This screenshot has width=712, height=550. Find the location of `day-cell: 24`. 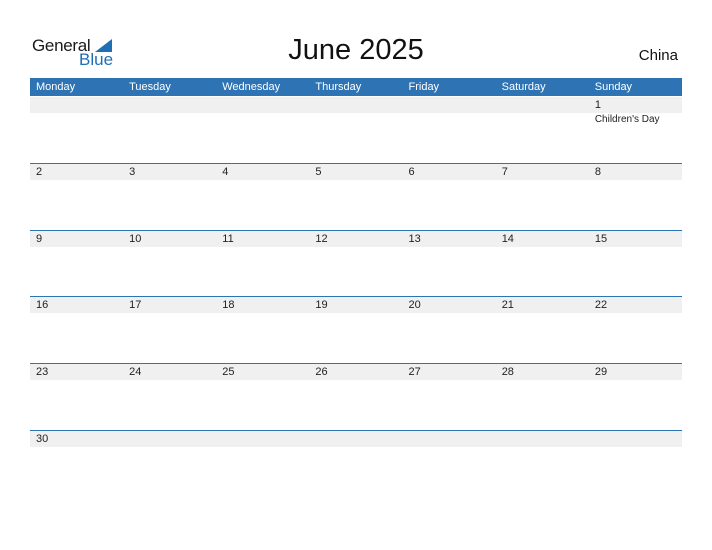

day-cell: 24 is located at coordinates (169, 397).